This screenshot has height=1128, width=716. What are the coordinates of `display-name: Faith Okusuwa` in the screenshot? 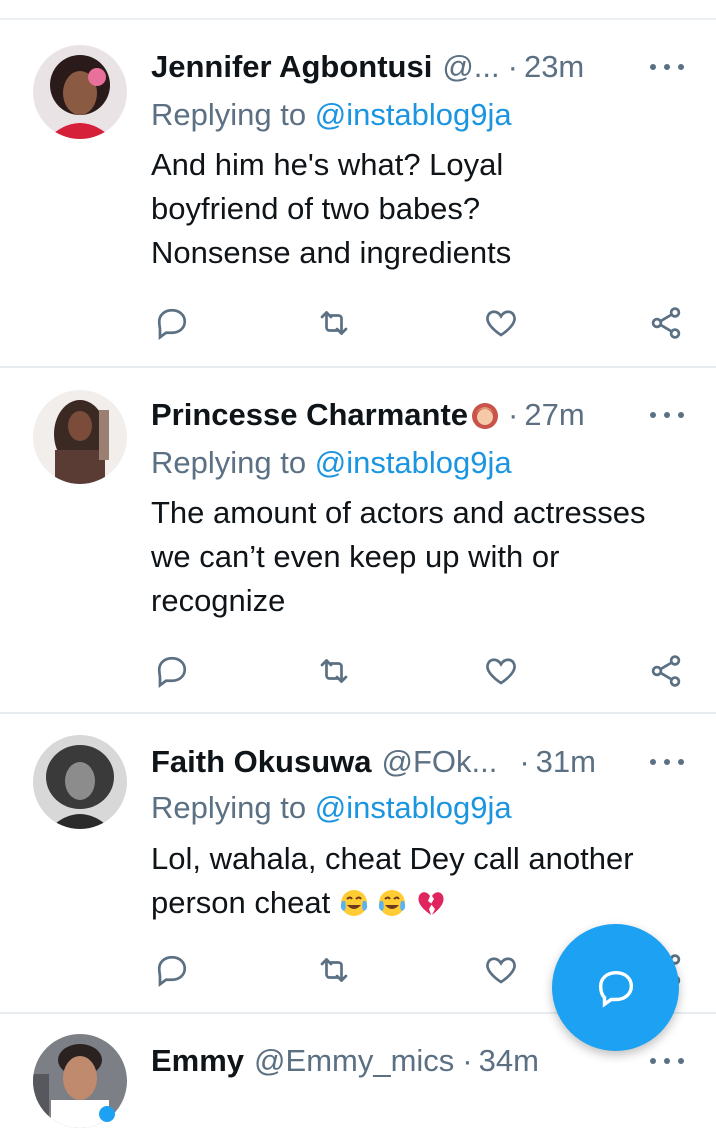 It's located at (261, 762).